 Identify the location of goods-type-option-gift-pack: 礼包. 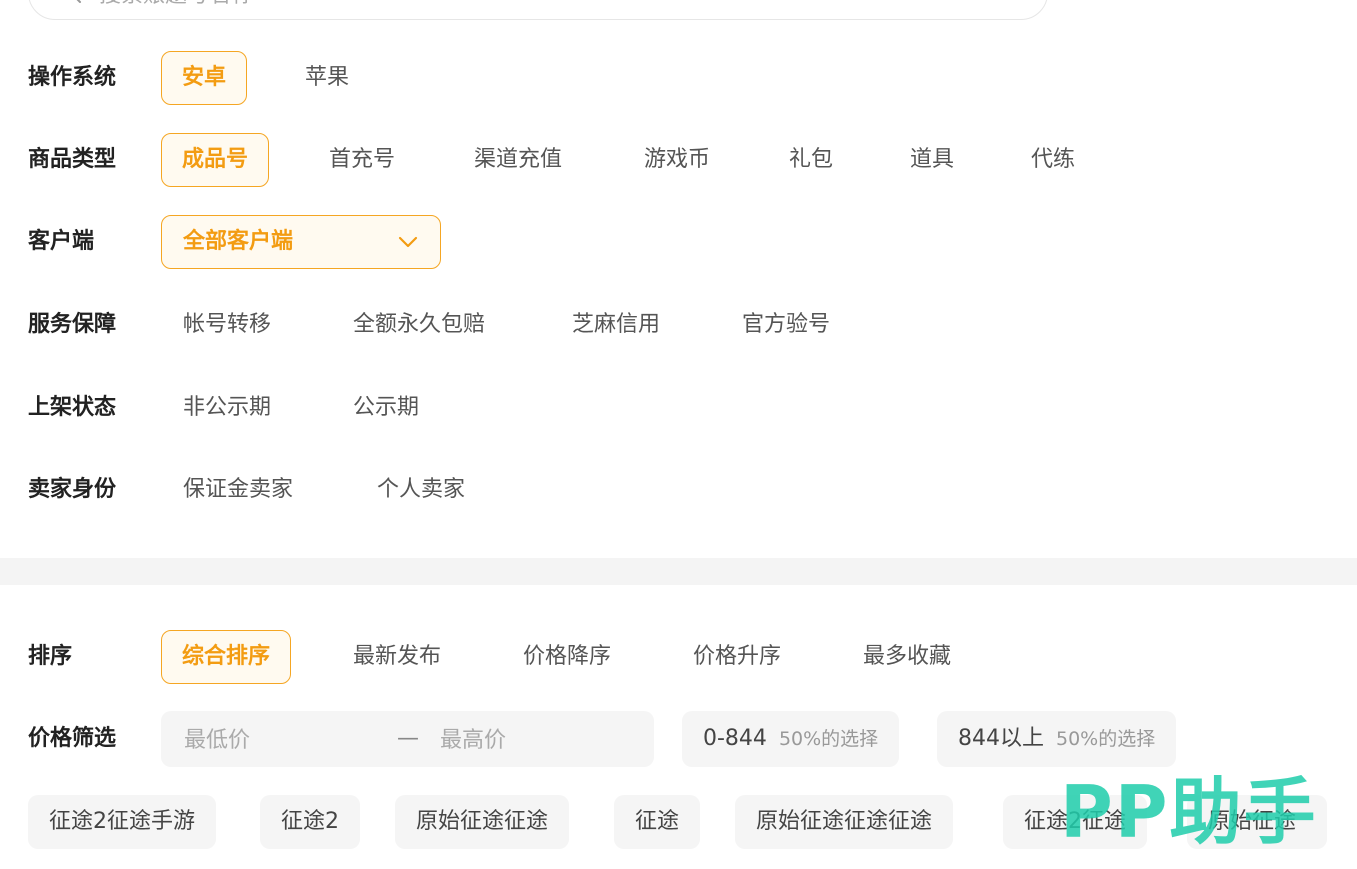
(811, 160).